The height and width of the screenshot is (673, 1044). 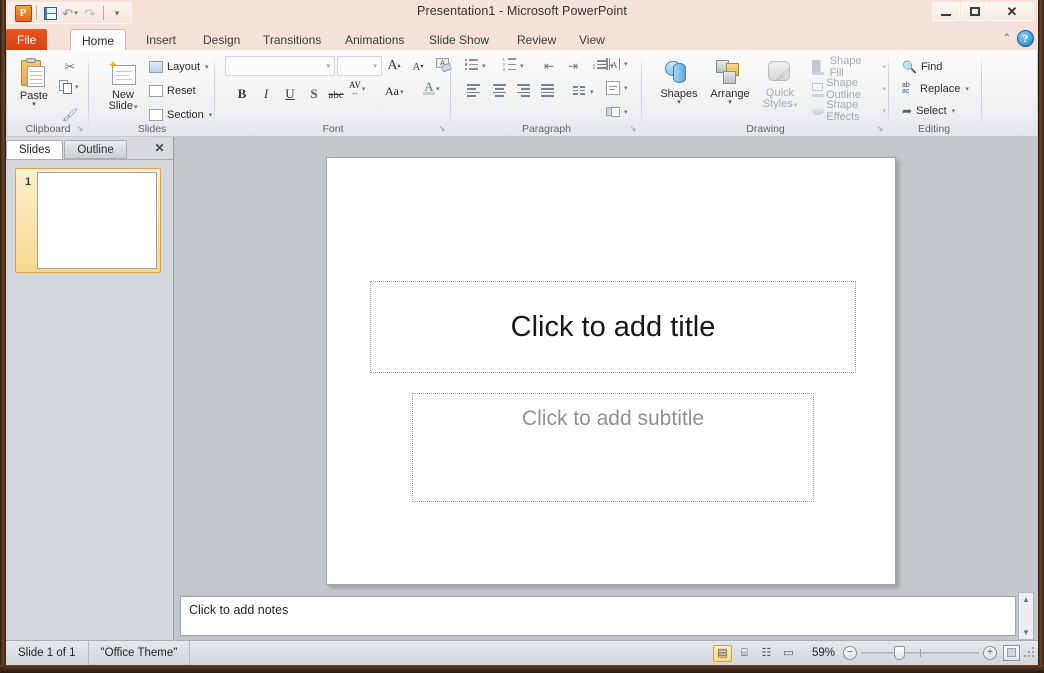 I want to click on justify-icon, so click(x=547, y=91).